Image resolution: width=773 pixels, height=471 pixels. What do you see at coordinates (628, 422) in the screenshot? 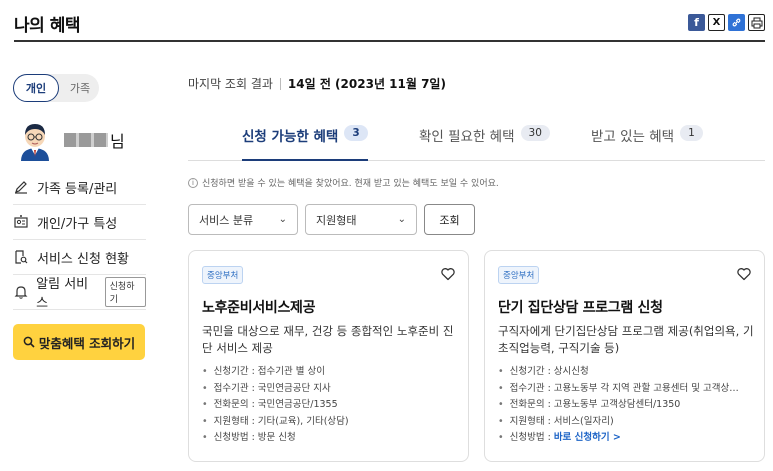
I see `info-item: 지원형태 : 서비스(일자리)` at bounding box center [628, 422].